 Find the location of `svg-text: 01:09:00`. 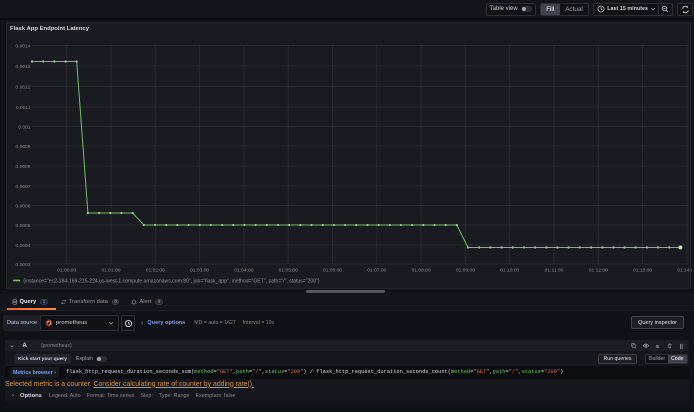

svg-text: 01:09:00 is located at coordinates (465, 271).